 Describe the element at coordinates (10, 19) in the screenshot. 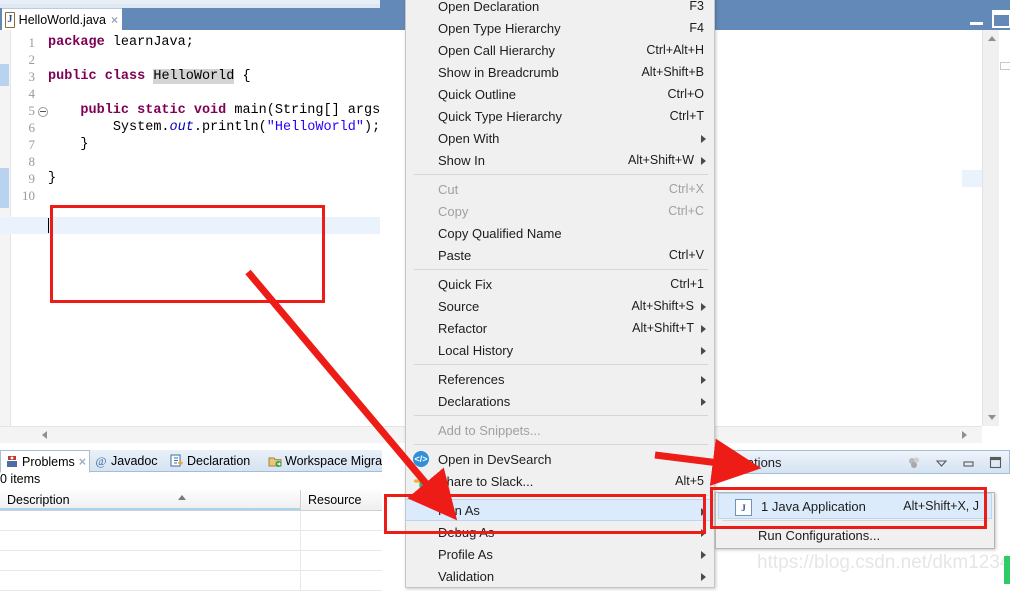

I see `java-file-icon: J` at that location.